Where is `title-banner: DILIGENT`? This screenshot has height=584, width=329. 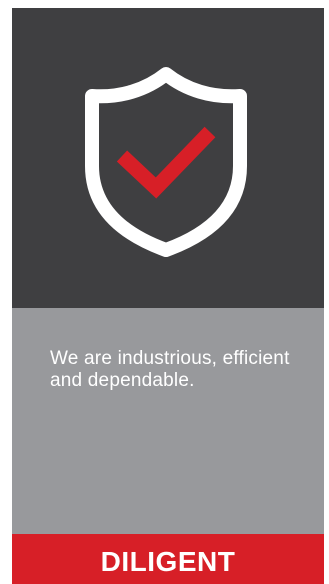
title-banner: DILIGENT is located at coordinates (168, 559).